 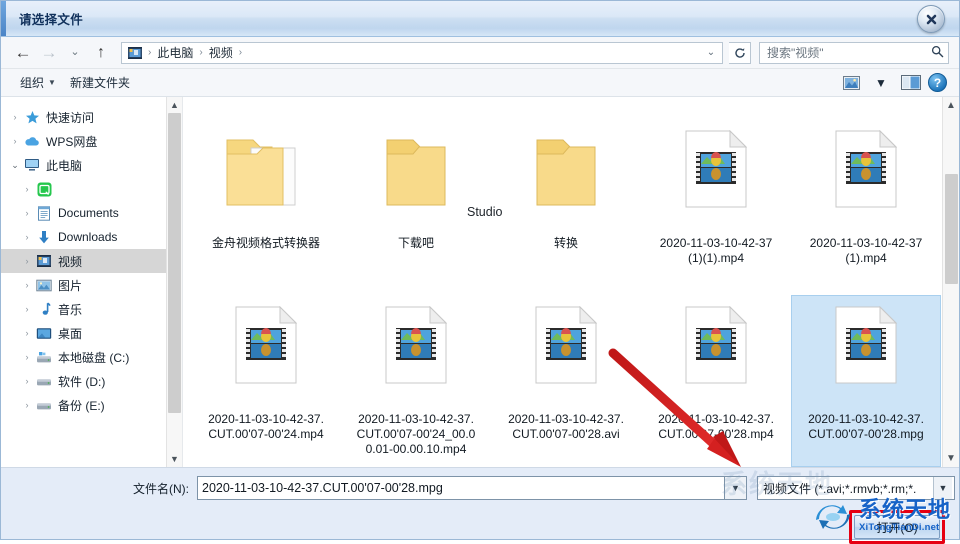 I want to click on sidebar-item-documents: › Documents, so click(x=91, y=213).